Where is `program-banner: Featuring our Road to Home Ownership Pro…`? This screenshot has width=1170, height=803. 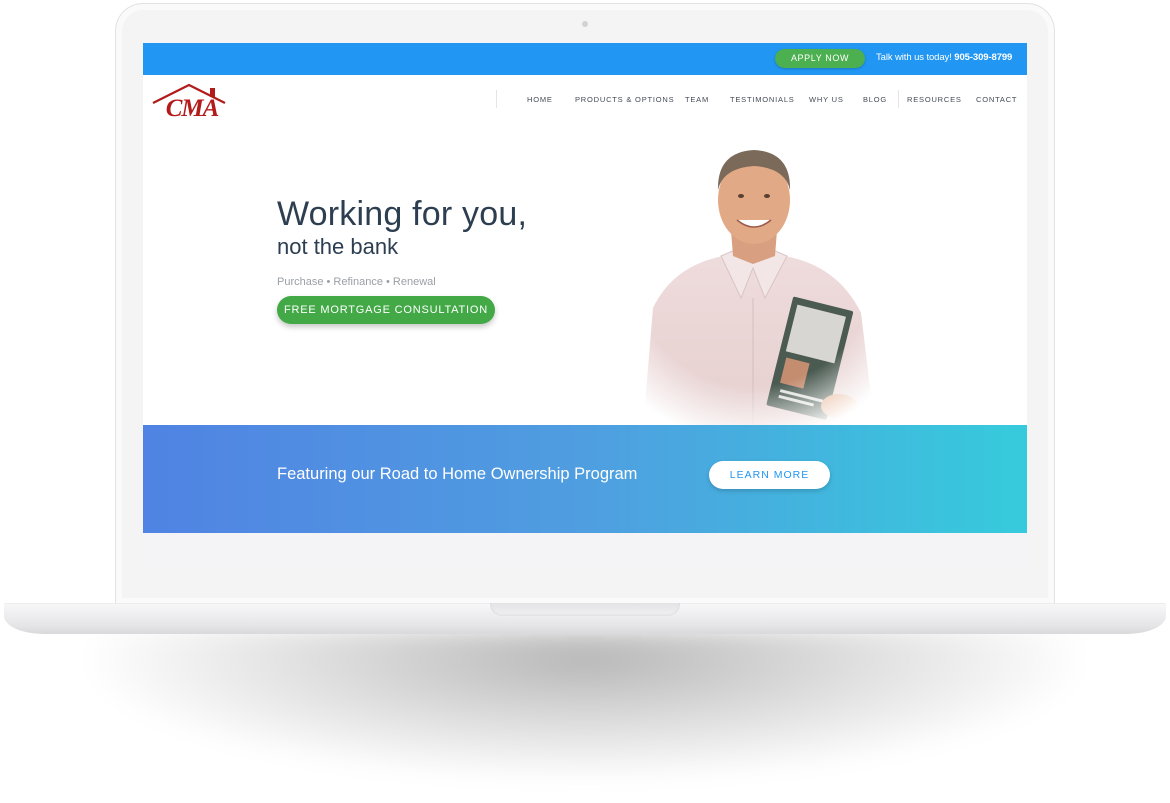 program-banner: Featuring our Road to Home Ownership Pro… is located at coordinates (585, 479).